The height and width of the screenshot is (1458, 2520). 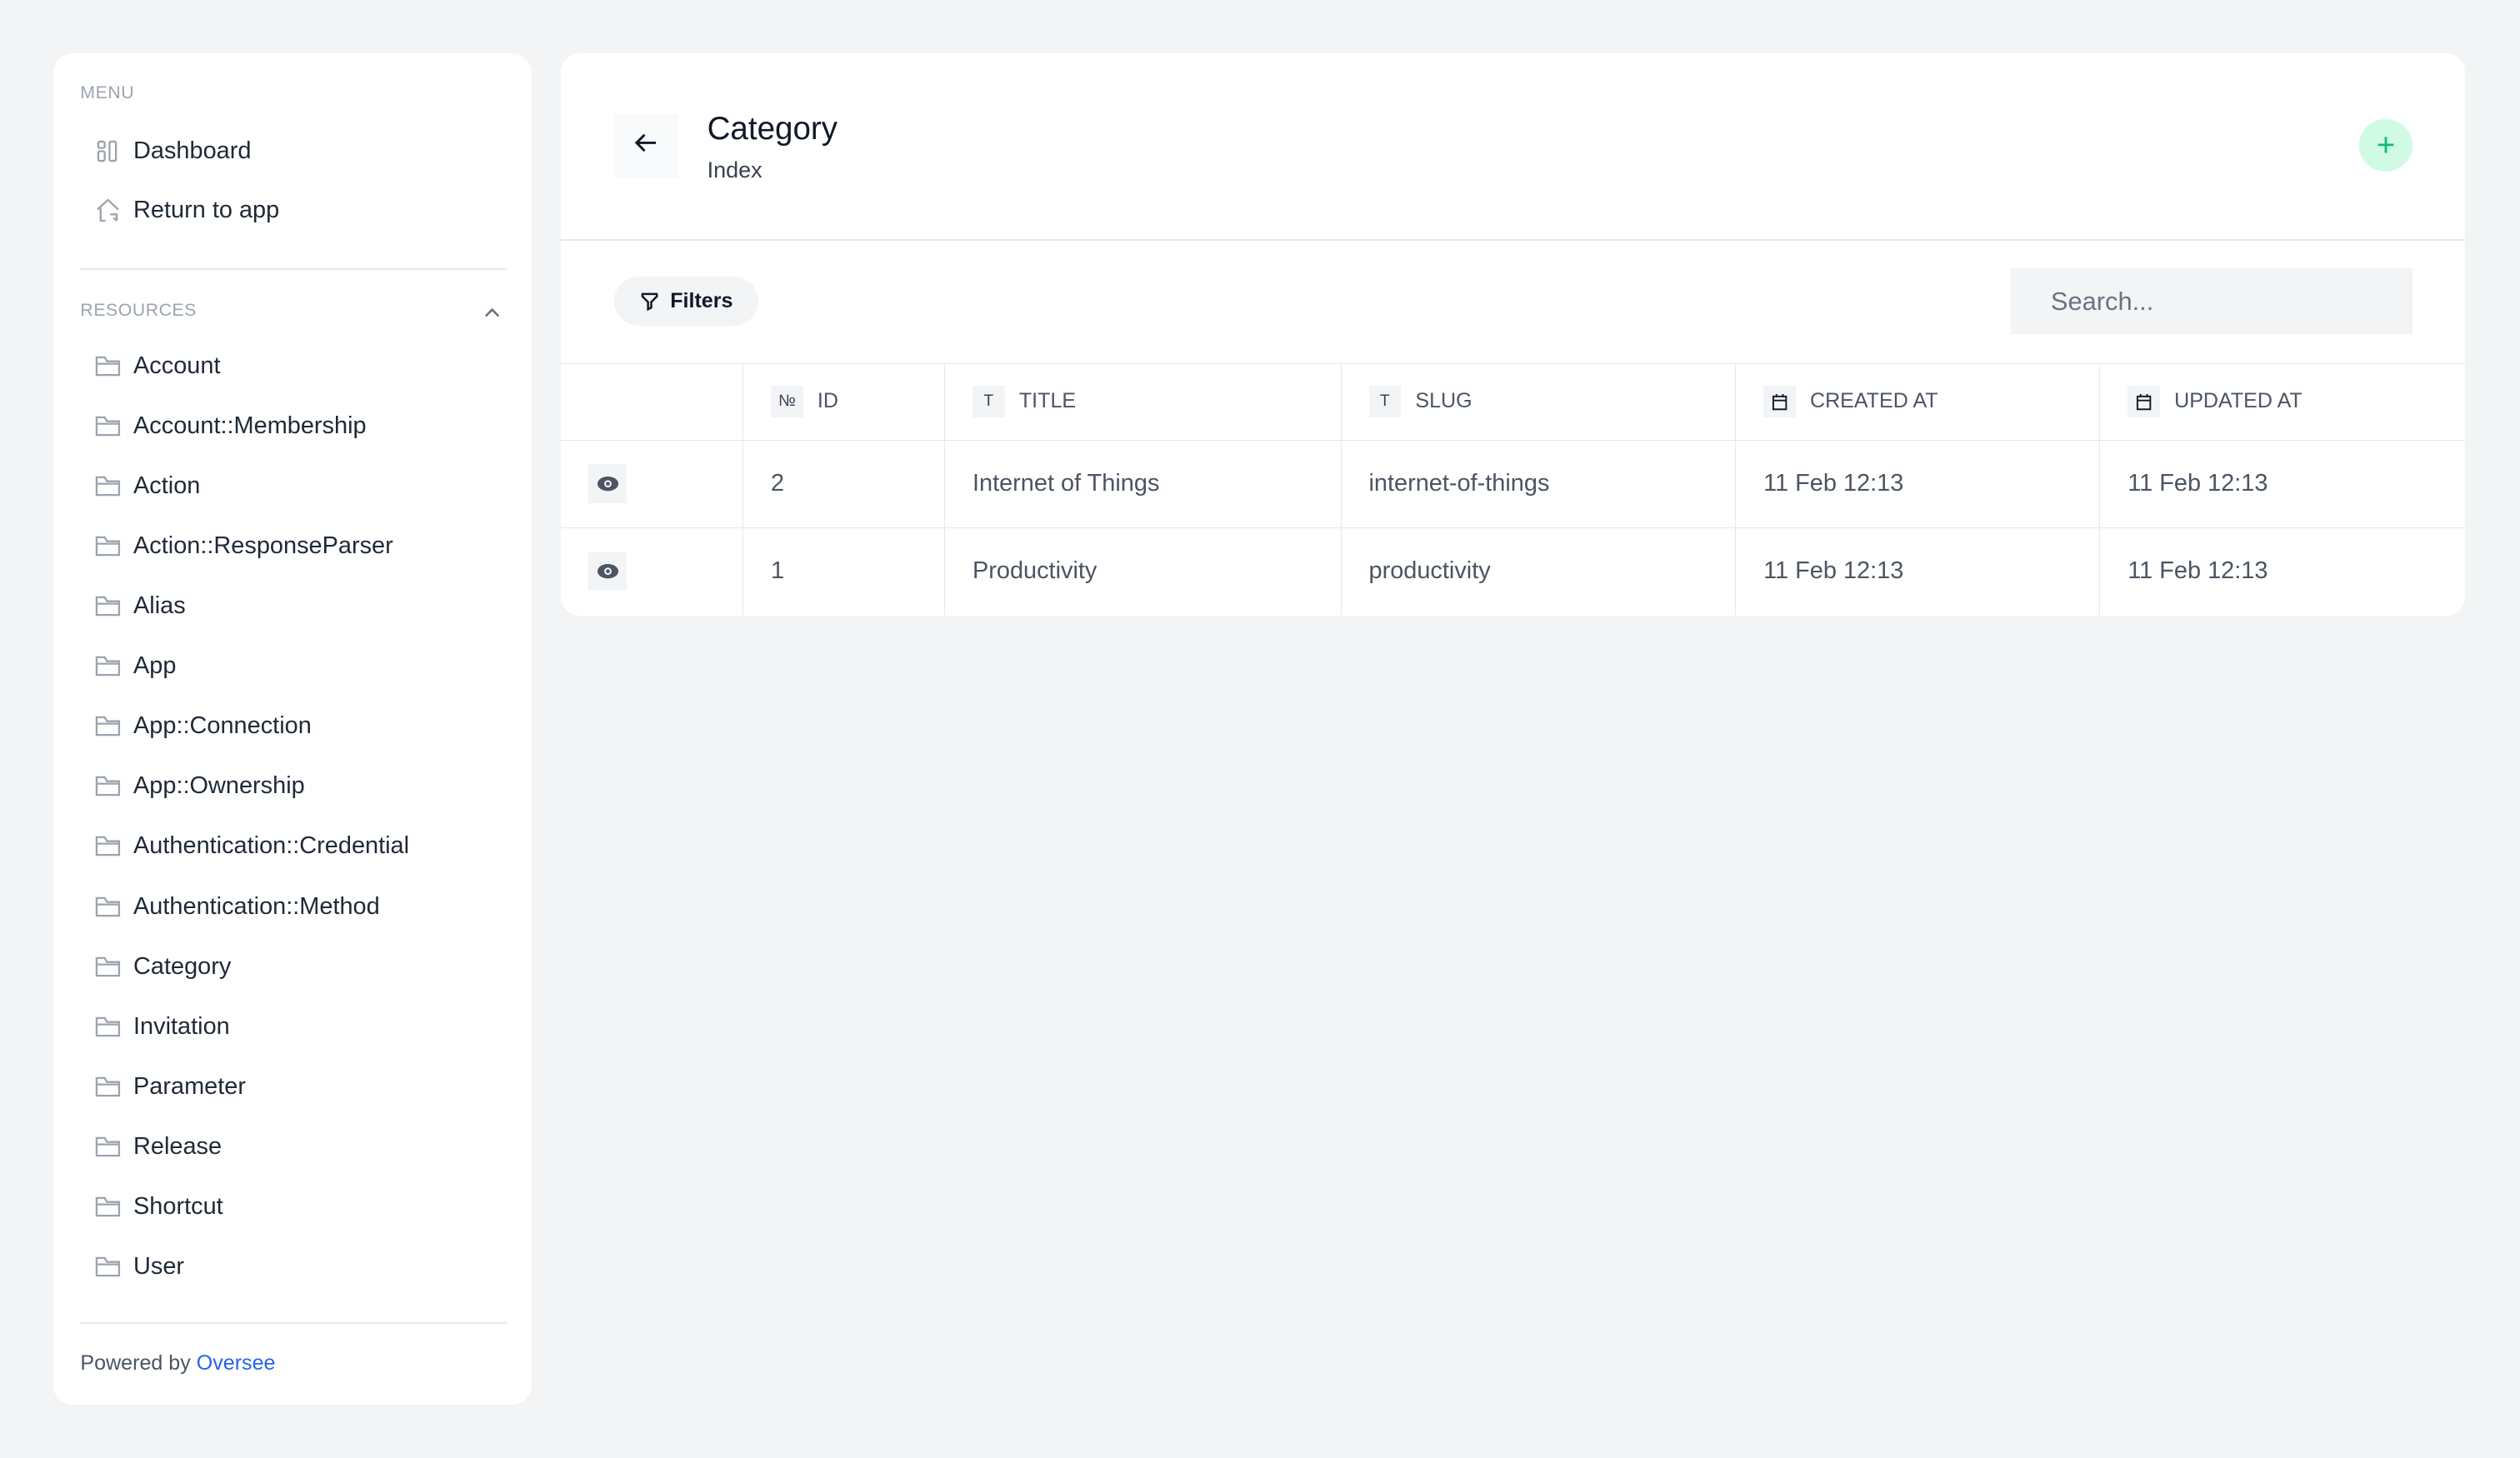 What do you see at coordinates (181, 1026) in the screenshot?
I see `sidebar-item-label: Invitation` at bounding box center [181, 1026].